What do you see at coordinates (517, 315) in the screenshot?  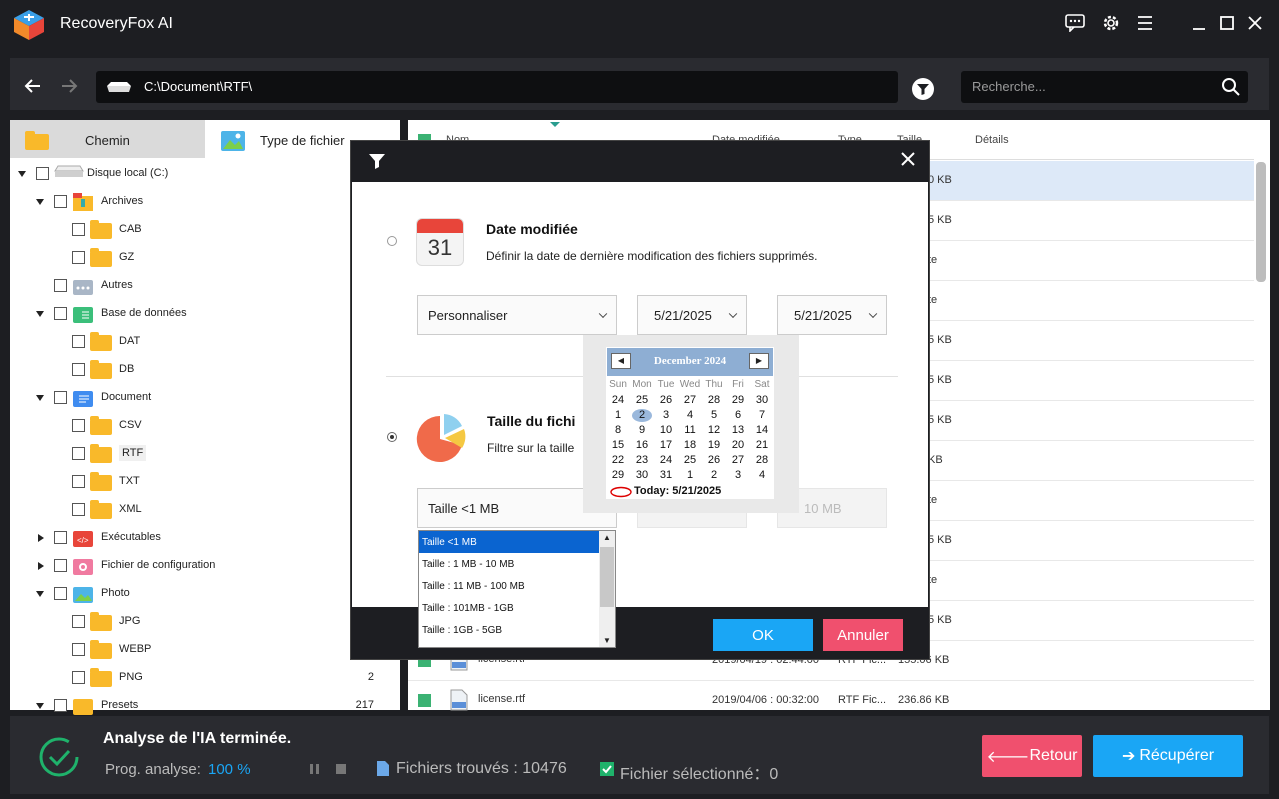 I see `date-mode-select: Personnaliser` at bounding box center [517, 315].